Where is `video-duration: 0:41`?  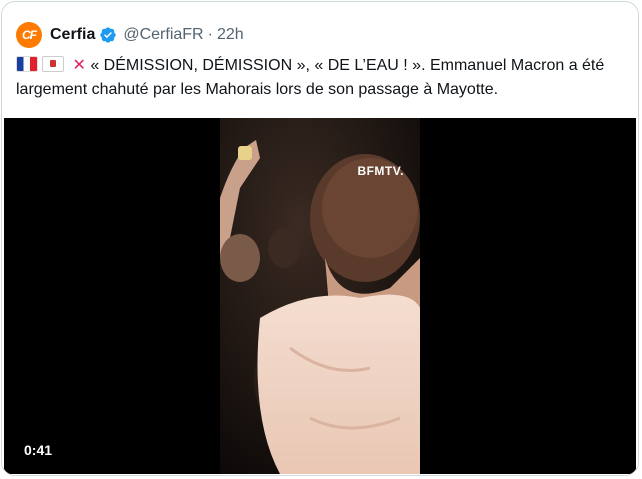
video-duration: 0:41 is located at coordinates (38, 450).